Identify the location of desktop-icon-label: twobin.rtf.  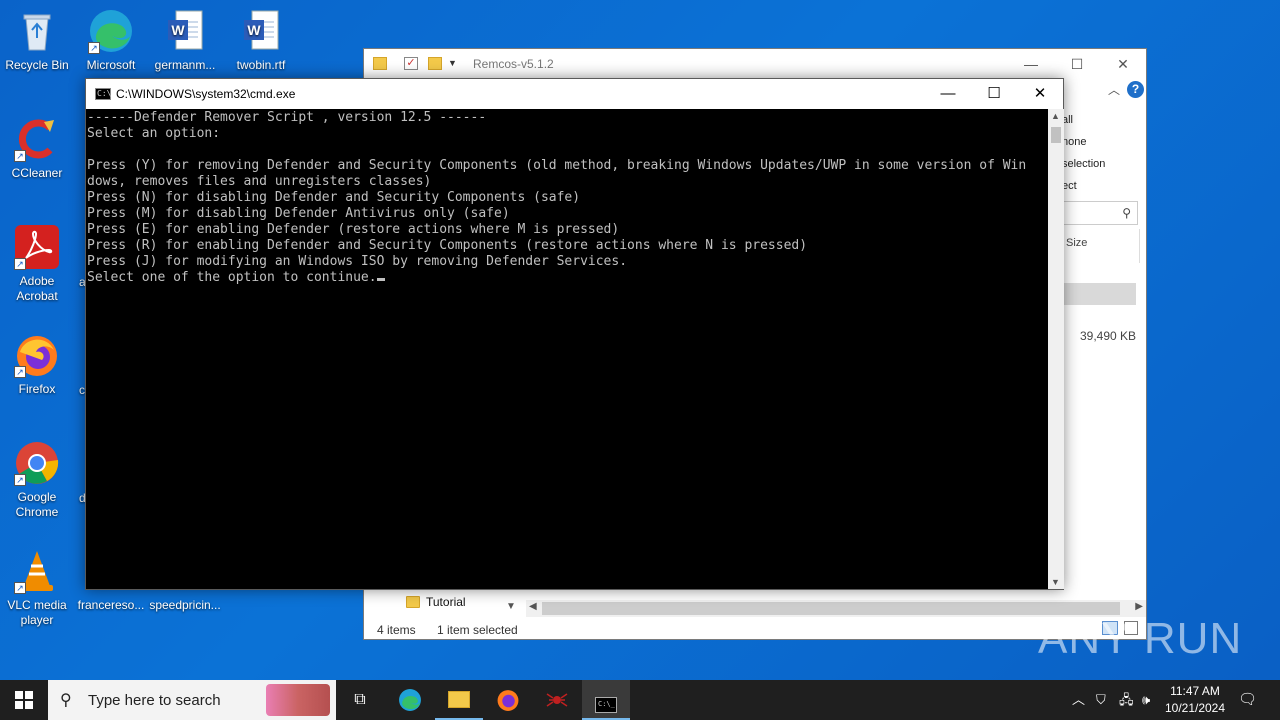
(261, 65).